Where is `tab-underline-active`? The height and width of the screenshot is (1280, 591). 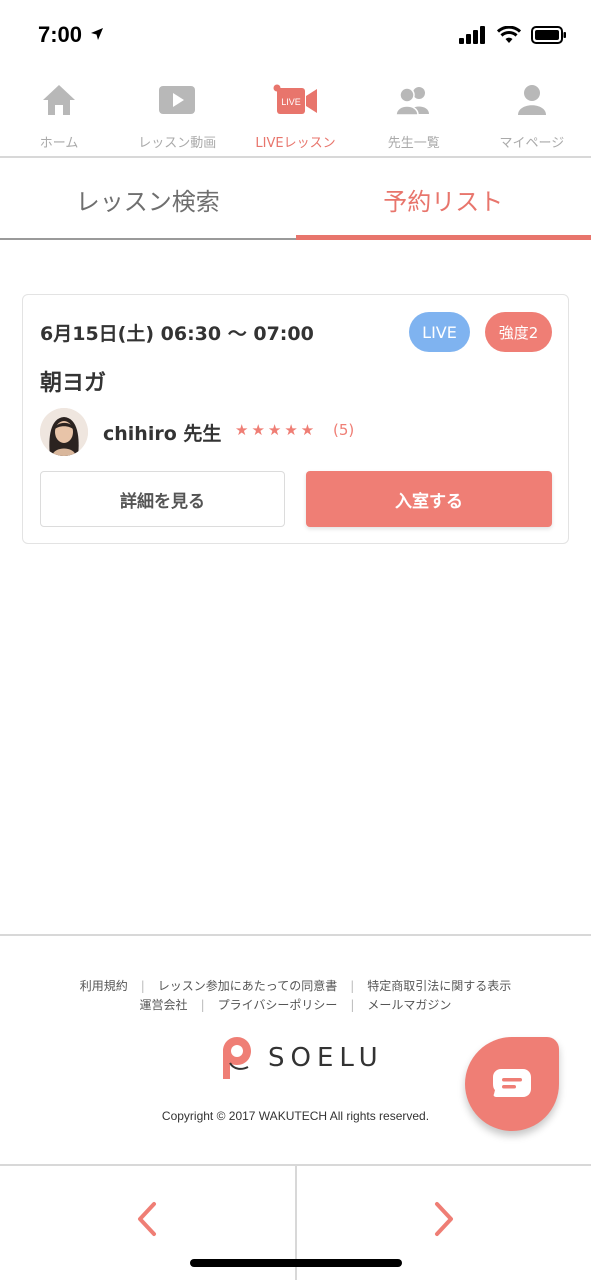
tab-underline-active is located at coordinates (443, 237).